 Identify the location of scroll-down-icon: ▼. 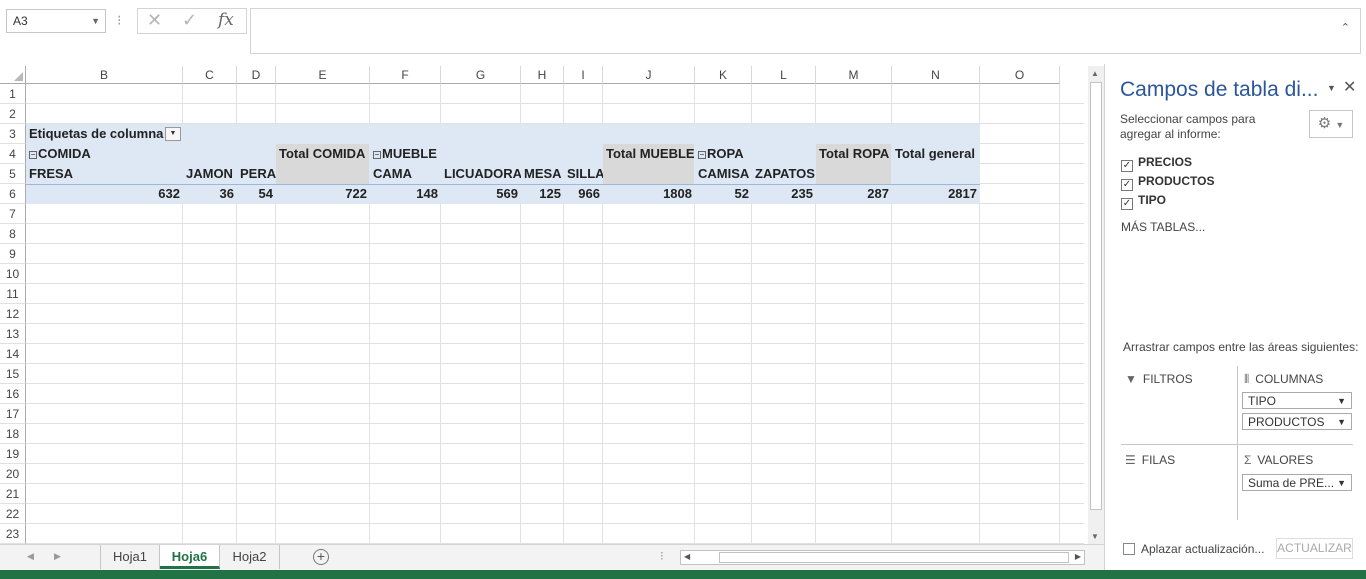
(1095, 536).